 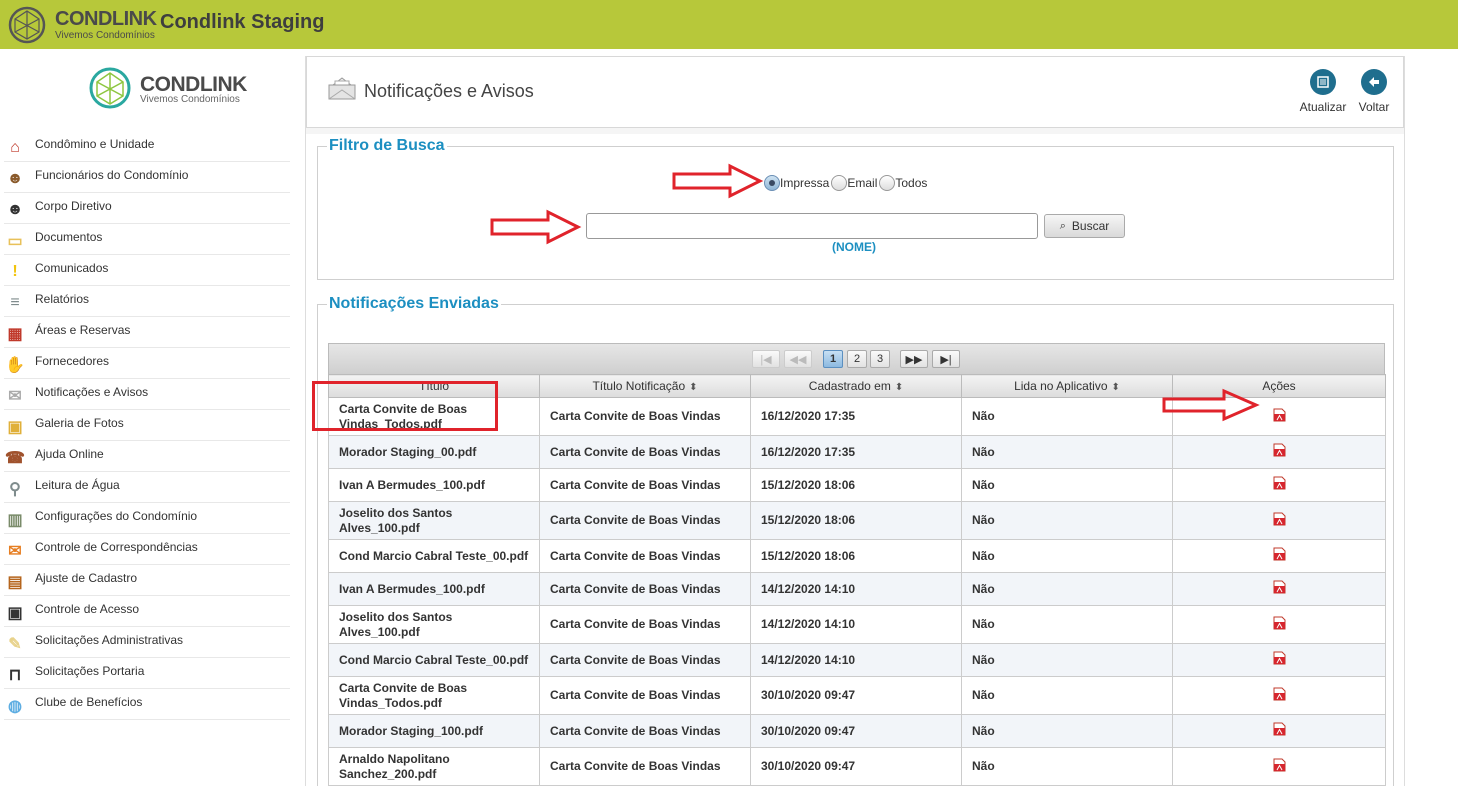 What do you see at coordinates (147, 332) in the screenshot?
I see `sidebar-item-areas-e-reservas: ▦ Áreas e Reservas` at bounding box center [147, 332].